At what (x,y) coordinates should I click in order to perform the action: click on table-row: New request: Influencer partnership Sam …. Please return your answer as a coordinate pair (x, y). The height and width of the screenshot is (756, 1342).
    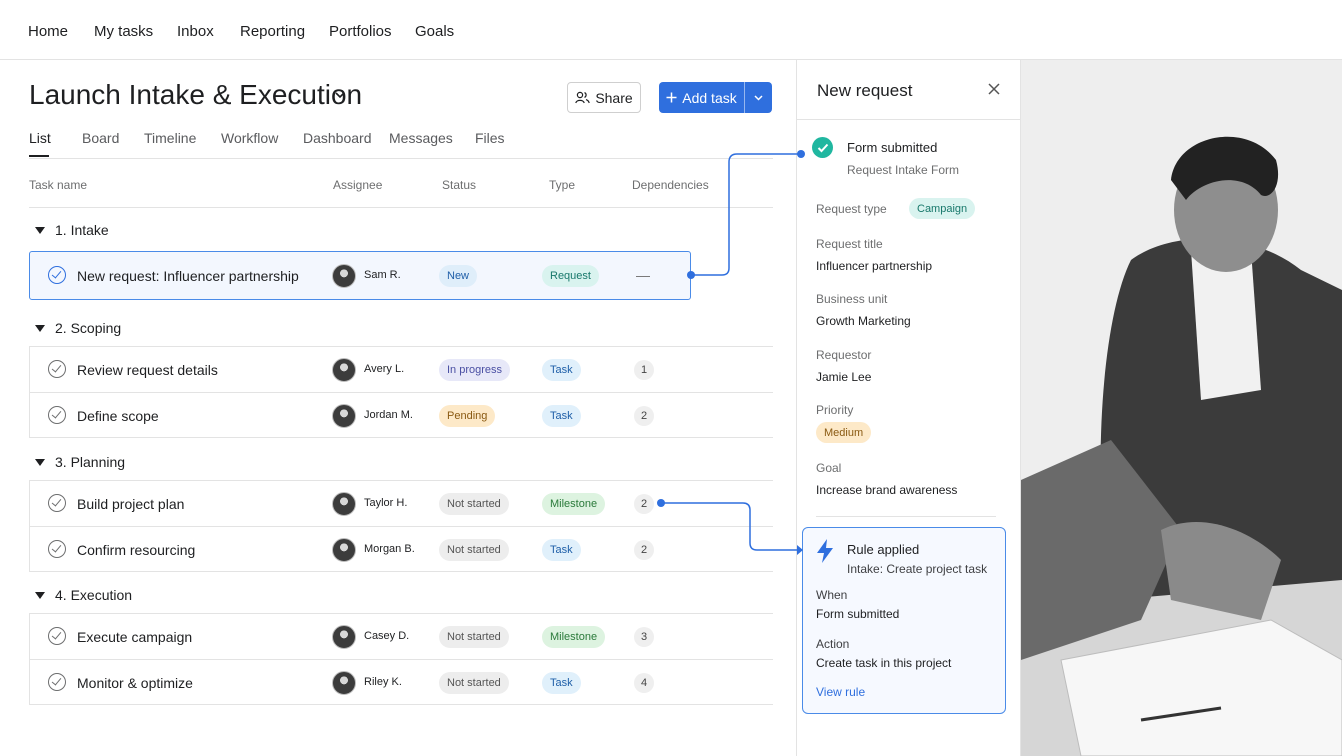
    Looking at the image, I should click on (360, 275).